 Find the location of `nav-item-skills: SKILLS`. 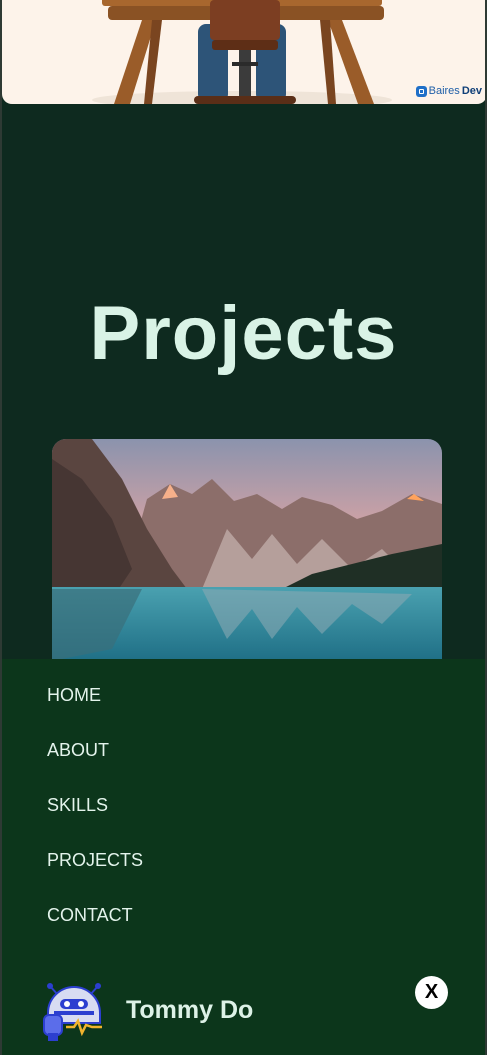

nav-item-skills: SKILLS is located at coordinates (95, 822).